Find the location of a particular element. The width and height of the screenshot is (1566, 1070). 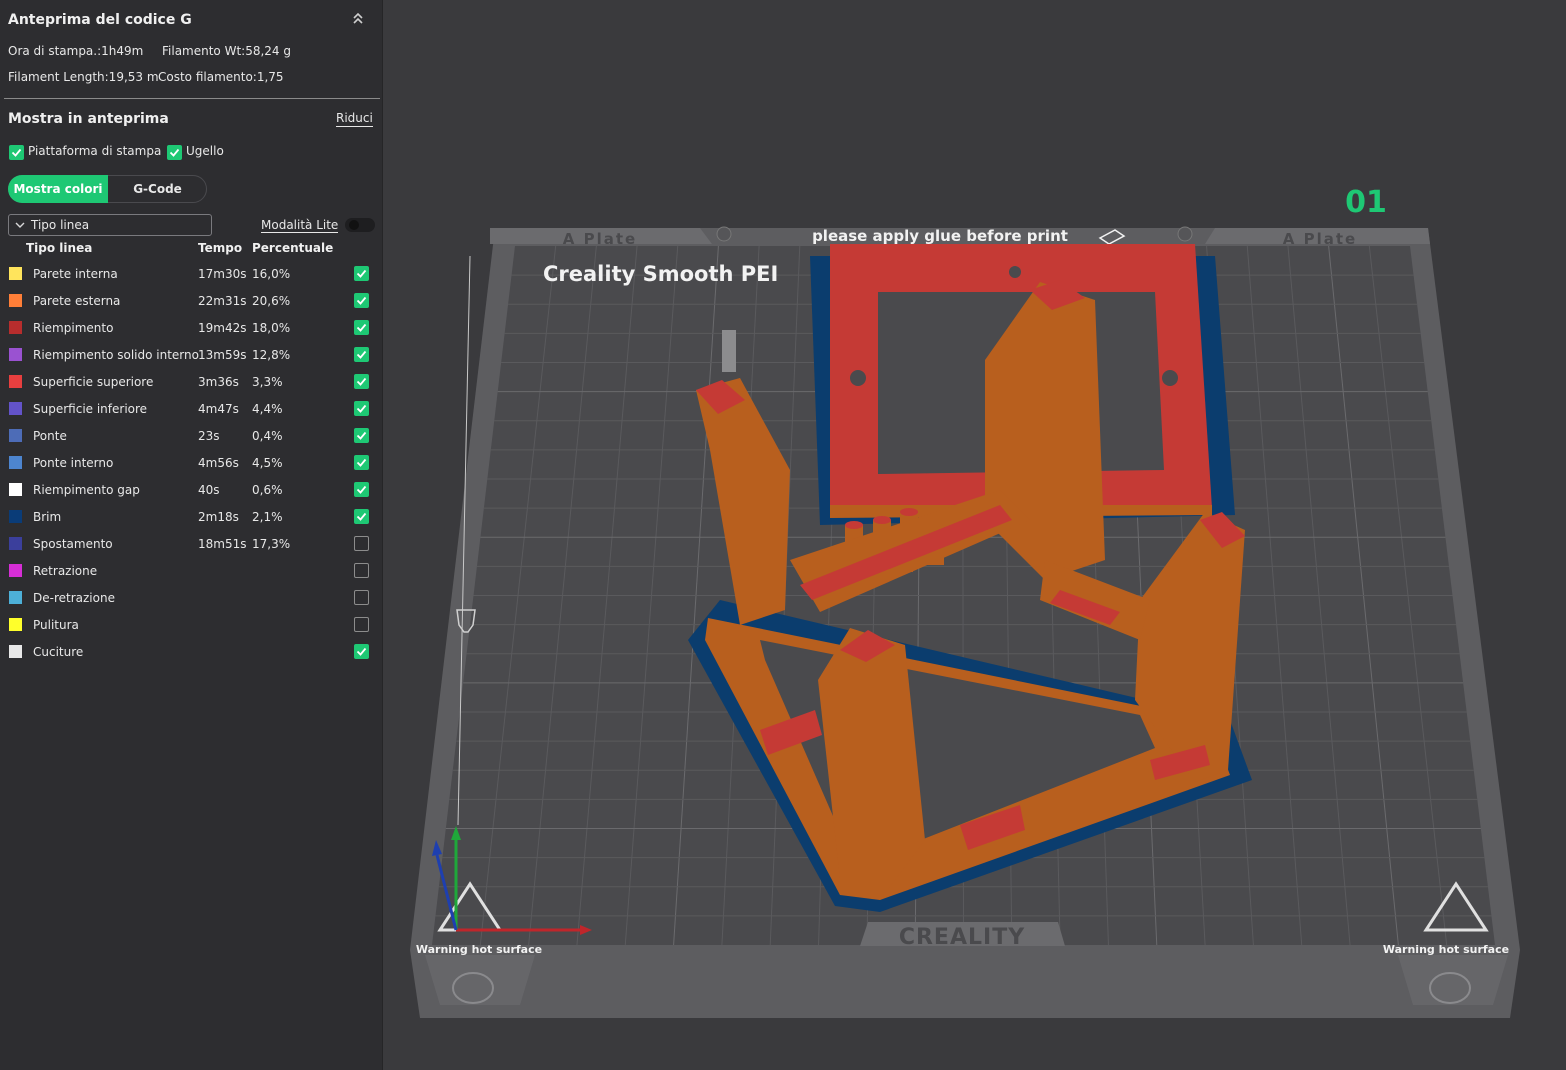

line-type-percentage: 4,5% is located at coordinates (267, 463).